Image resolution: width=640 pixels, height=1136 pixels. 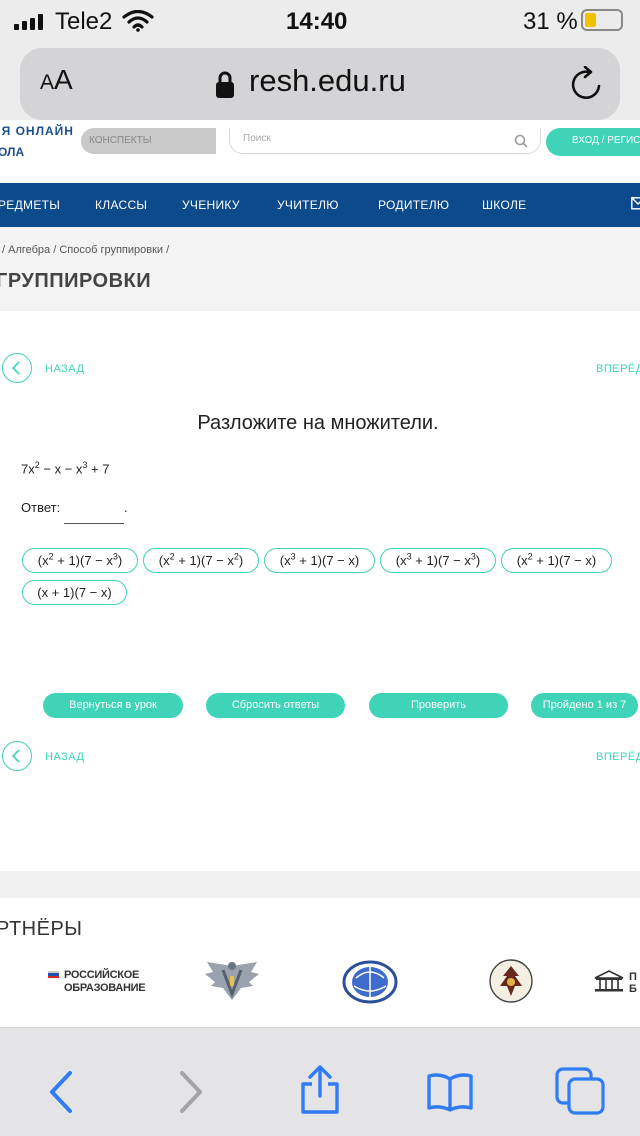 I want to click on lock-icon, so click(x=225, y=84).